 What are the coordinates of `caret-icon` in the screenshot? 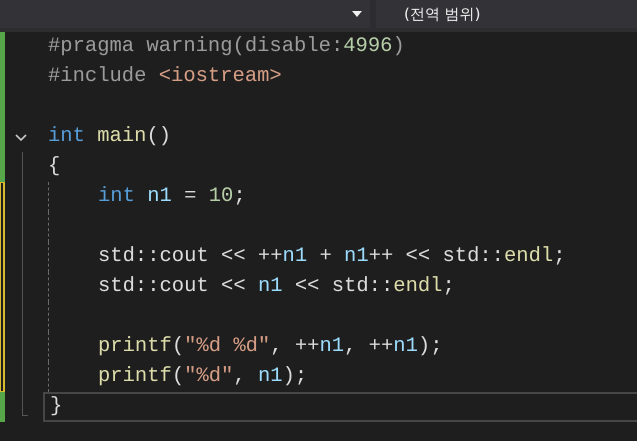 It's located at (357, 14).